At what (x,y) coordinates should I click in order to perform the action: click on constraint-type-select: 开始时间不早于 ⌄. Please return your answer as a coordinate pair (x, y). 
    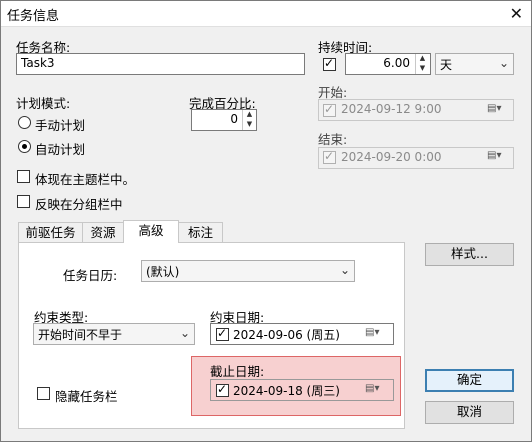
    Looking at the image, I should click on (114, 334).